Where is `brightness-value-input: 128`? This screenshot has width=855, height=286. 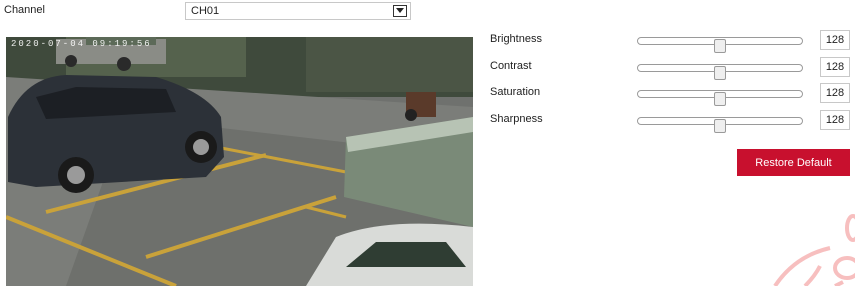
brightness-value-input: 128 is located at coordinates (835, 40).